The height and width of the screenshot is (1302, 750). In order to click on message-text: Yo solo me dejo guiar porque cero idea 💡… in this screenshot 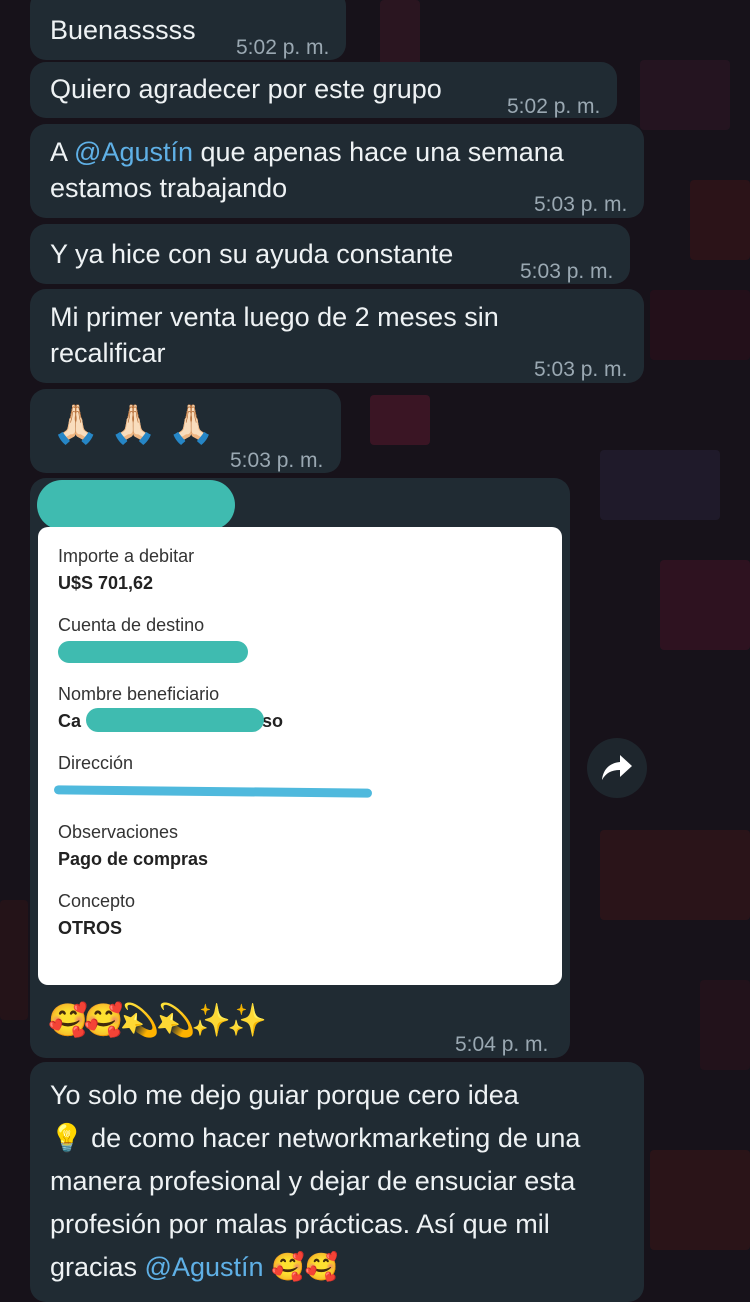, I will do `click(315, 1181)`.